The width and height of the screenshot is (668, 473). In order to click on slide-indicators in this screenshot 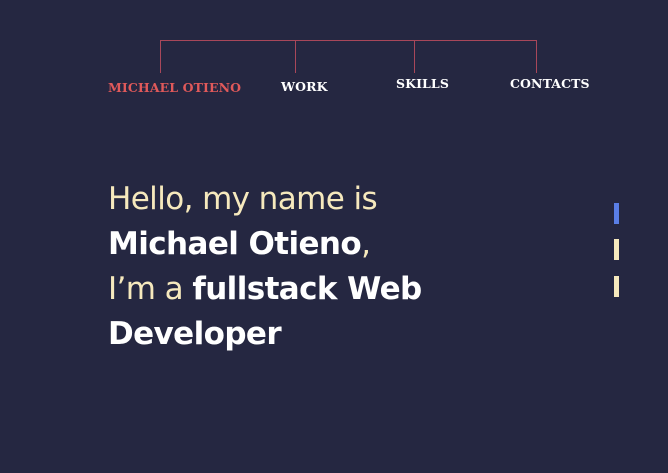, I will do `click(617, 251)`.